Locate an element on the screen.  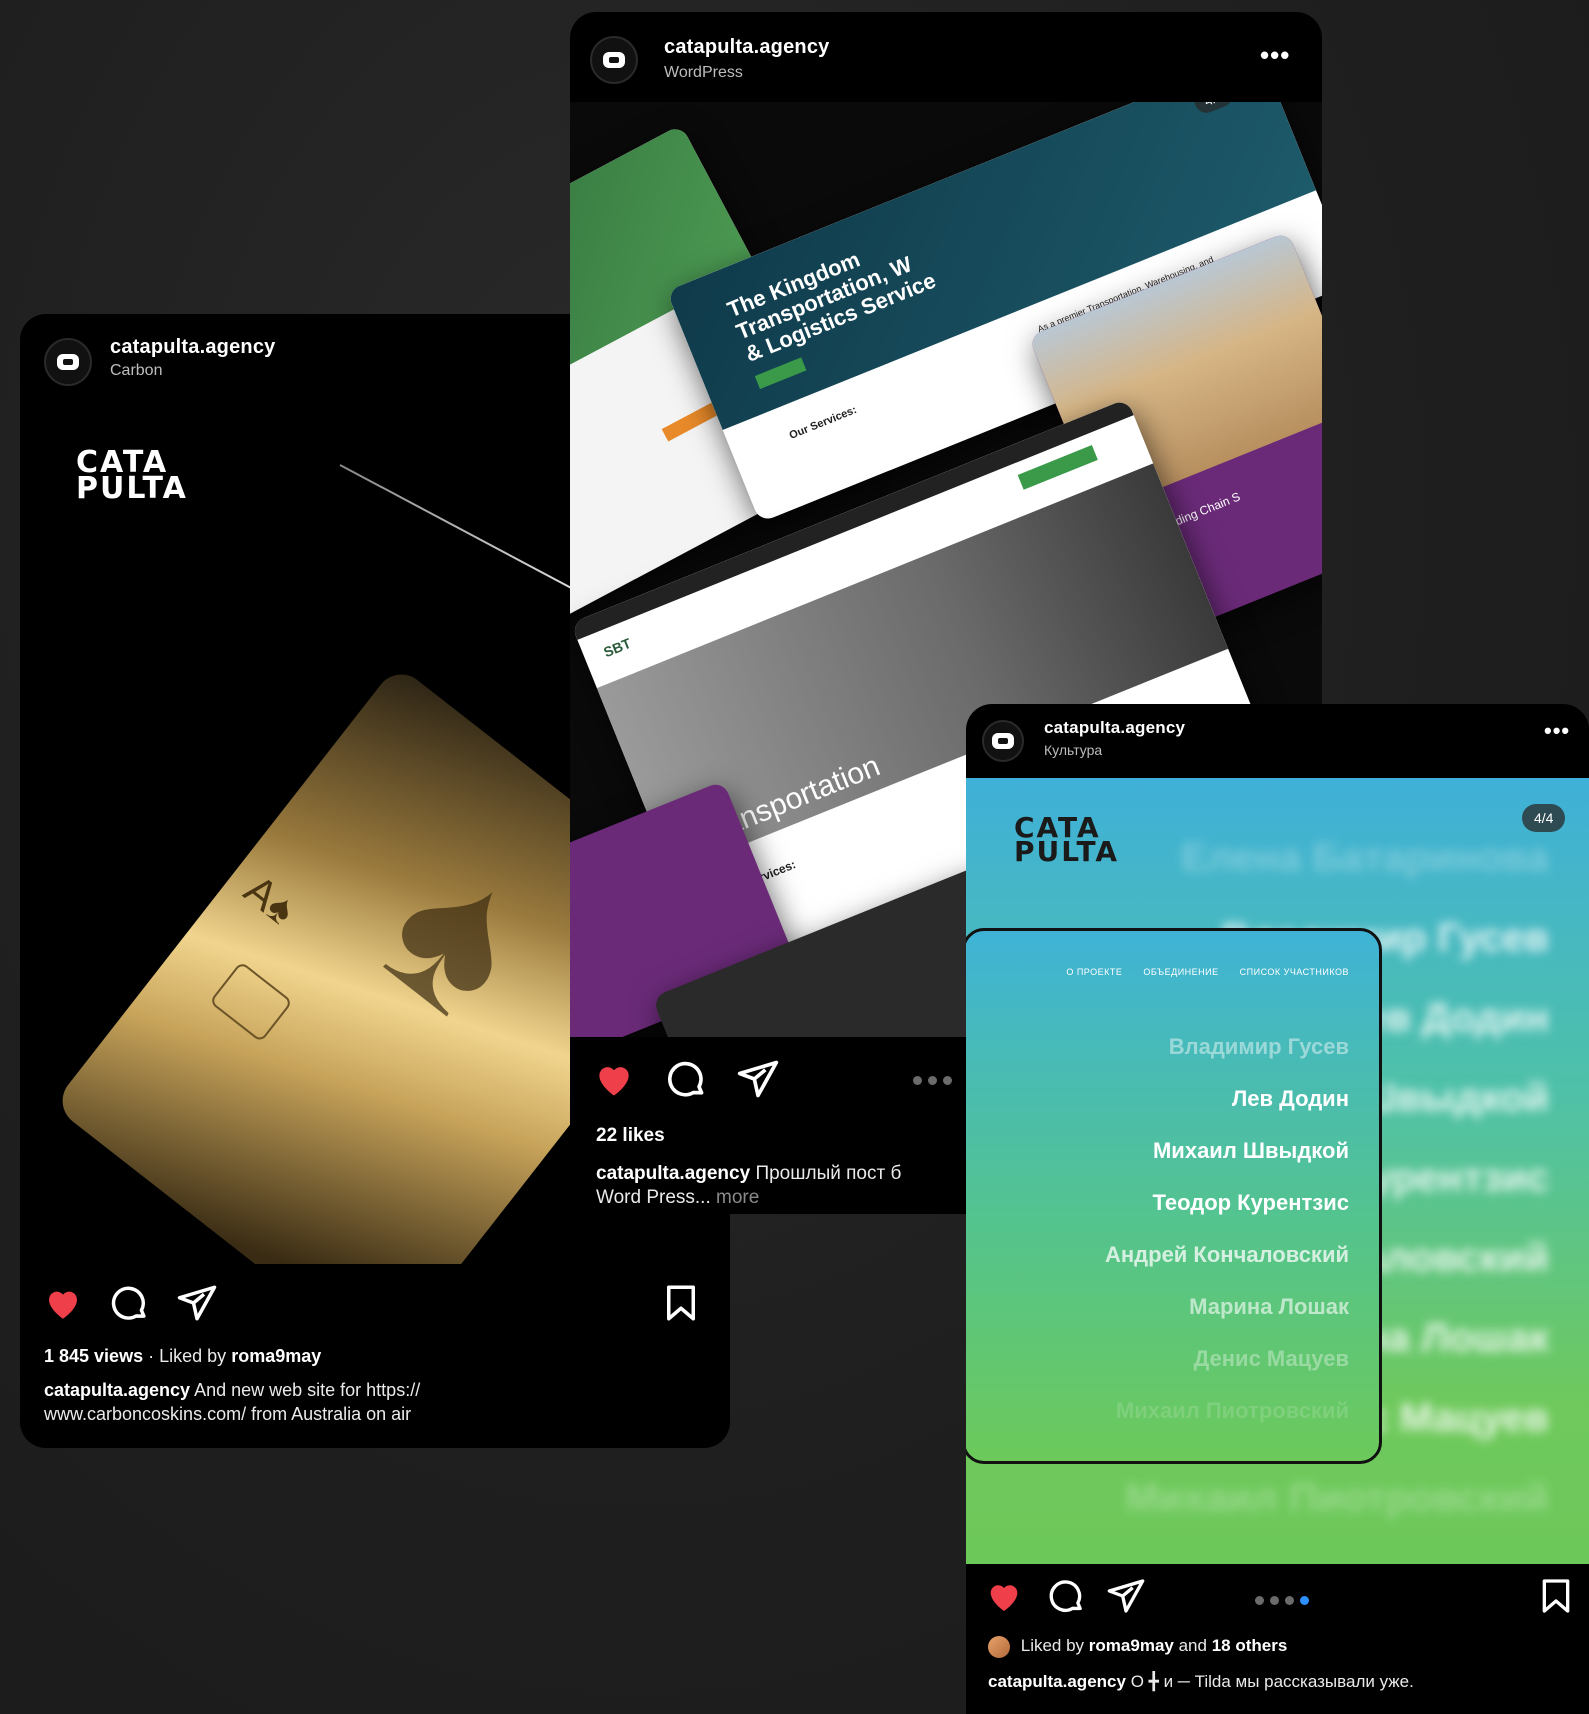
nav-item-union: ОБЪЕДИНЕНИЕ is located at coordinates (1180, 972).